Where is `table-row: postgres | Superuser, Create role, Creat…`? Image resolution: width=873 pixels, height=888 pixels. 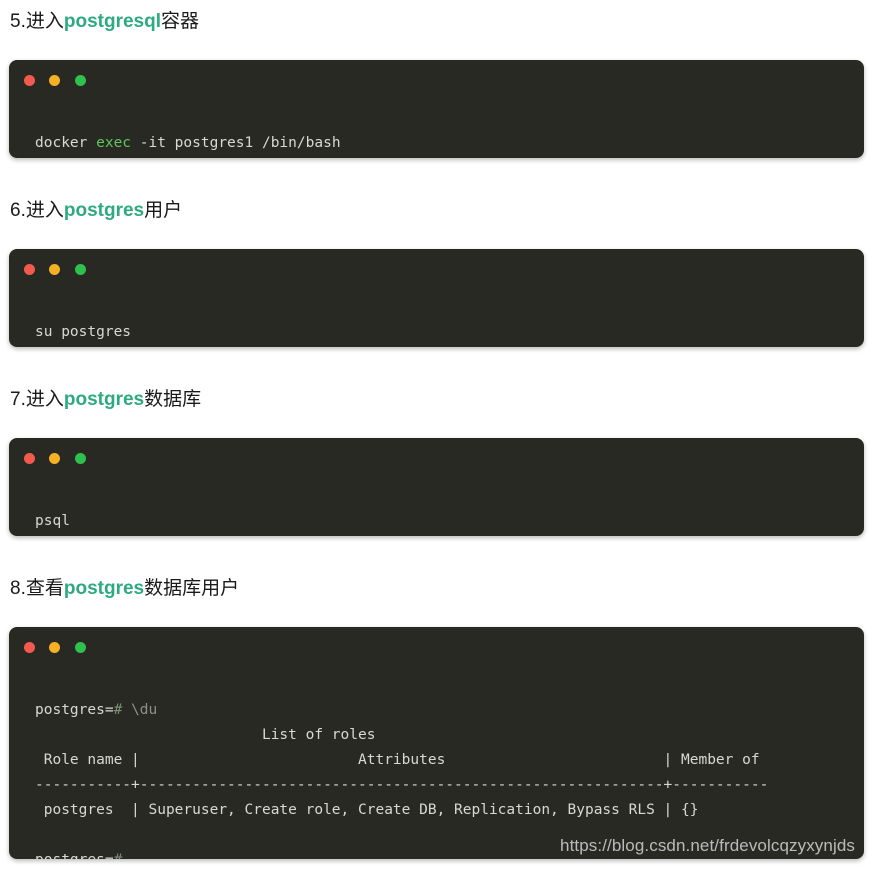
table-row: postgres | Superuser, Create role, Creat… is located at coordinates (367, 809).